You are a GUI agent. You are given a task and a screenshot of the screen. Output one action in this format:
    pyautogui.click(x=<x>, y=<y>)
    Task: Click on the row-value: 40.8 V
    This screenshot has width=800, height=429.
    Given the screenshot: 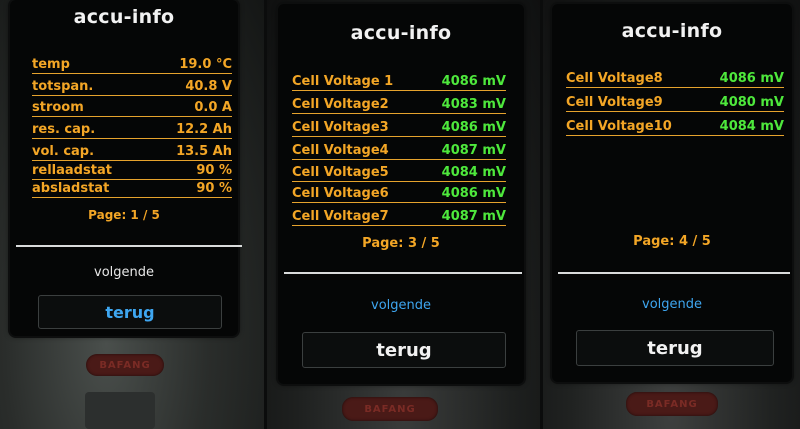 What is the action you would take?
    pyautogui.click(x=208, y=86)
    